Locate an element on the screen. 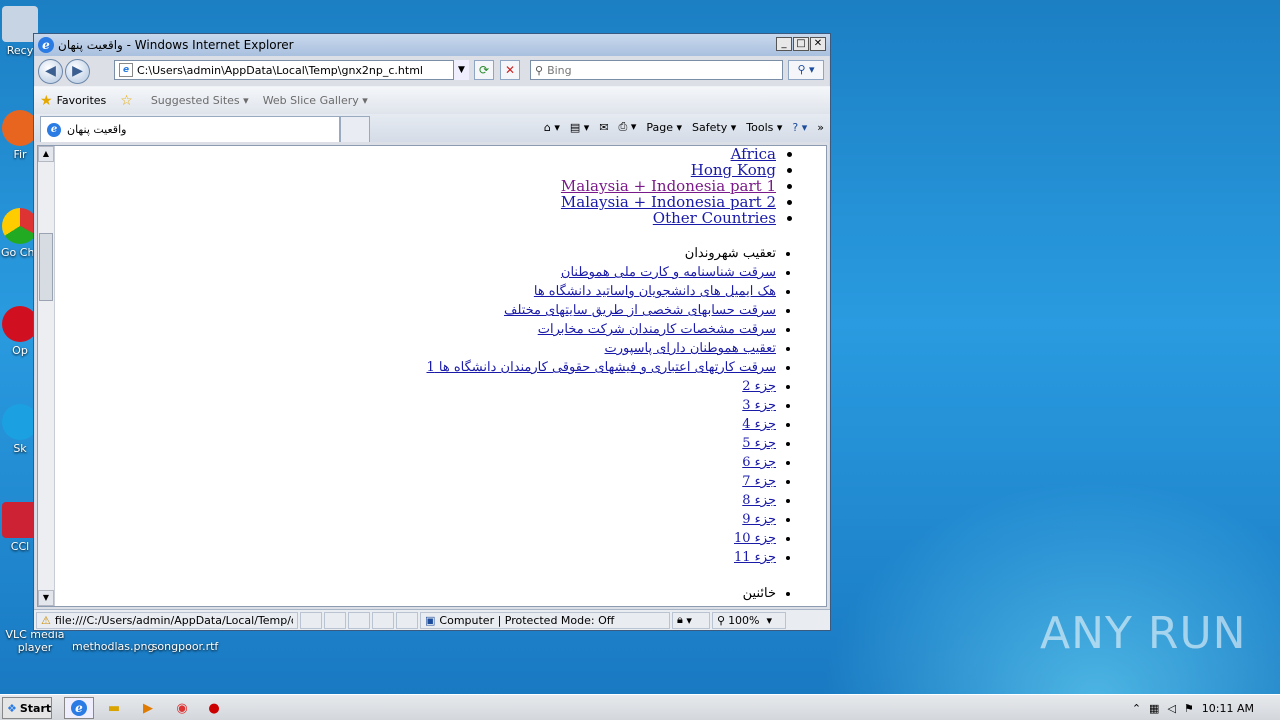 This screenshot has width=1280, height=720. scroll-thumb is located at coordinates (46, 267).